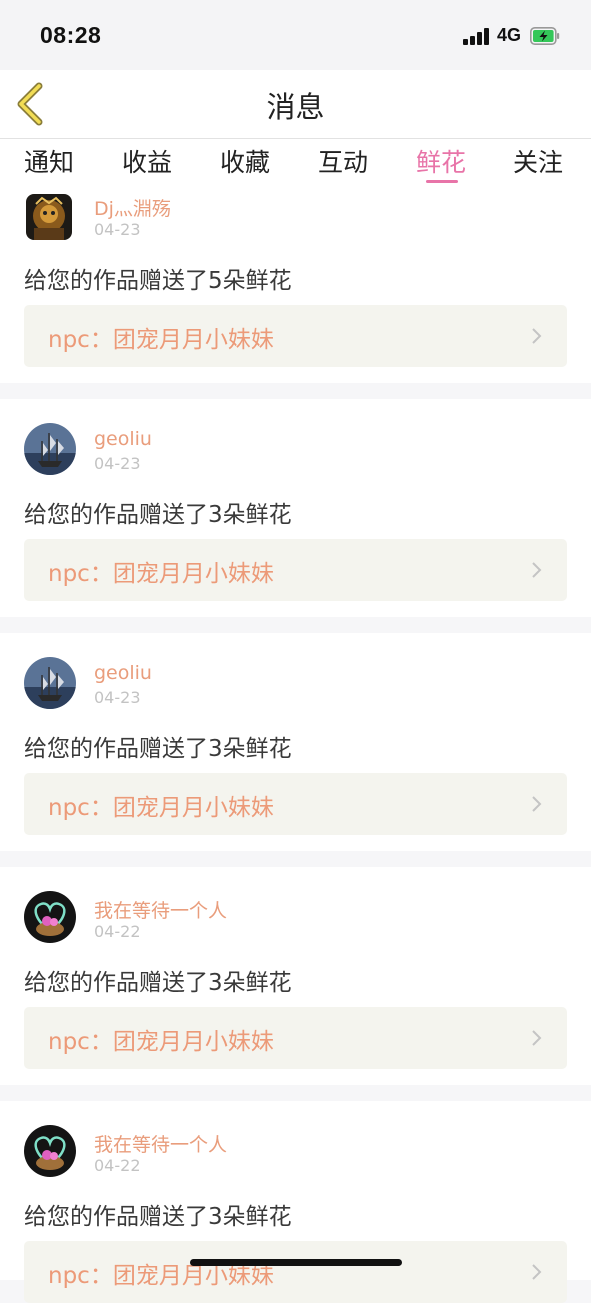 This screenshot has height=1303, width=591. I want to click on status-bar: 08:28 4G, so click(295, 35).